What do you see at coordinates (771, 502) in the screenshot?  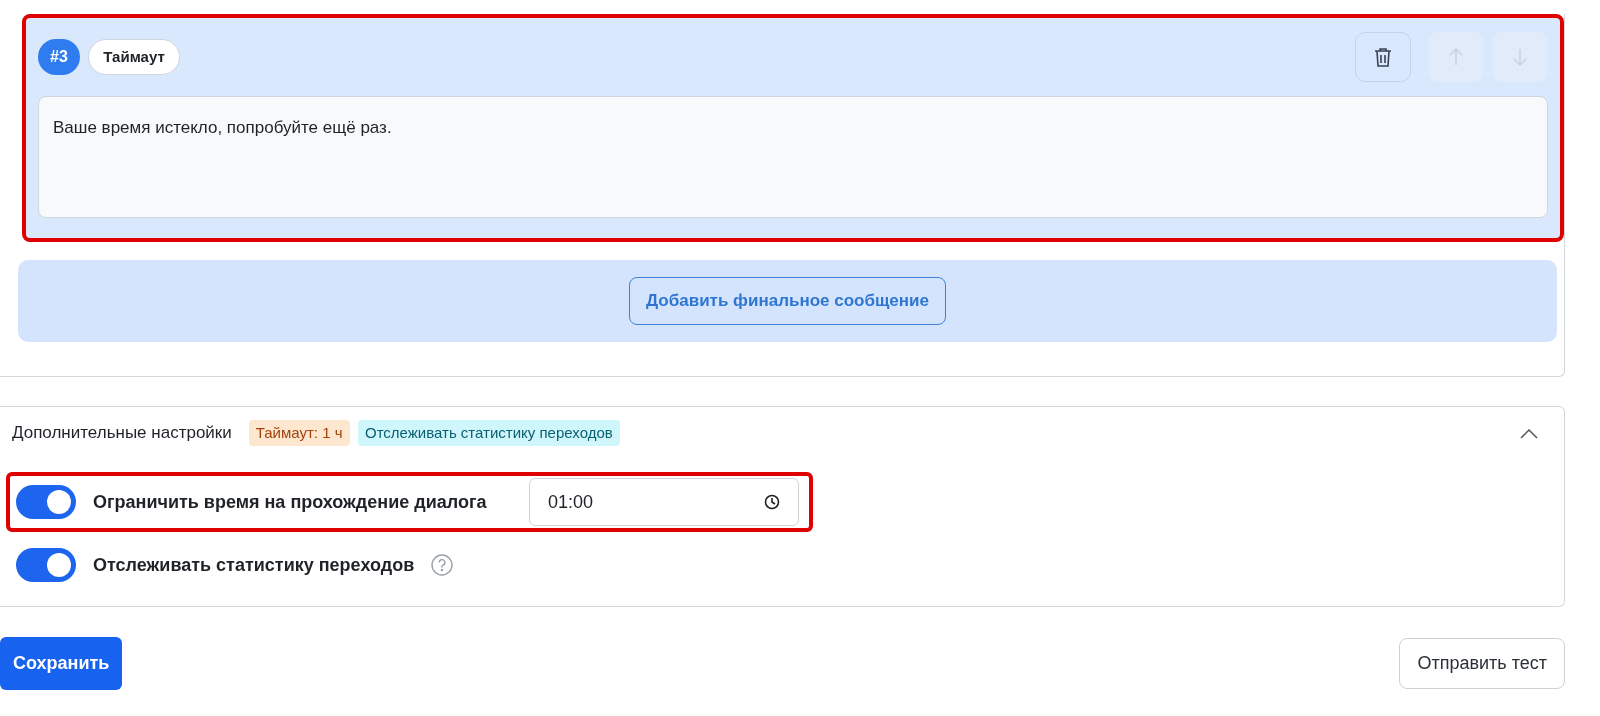 I see `clock-icon` at bounding box center [771, 502].